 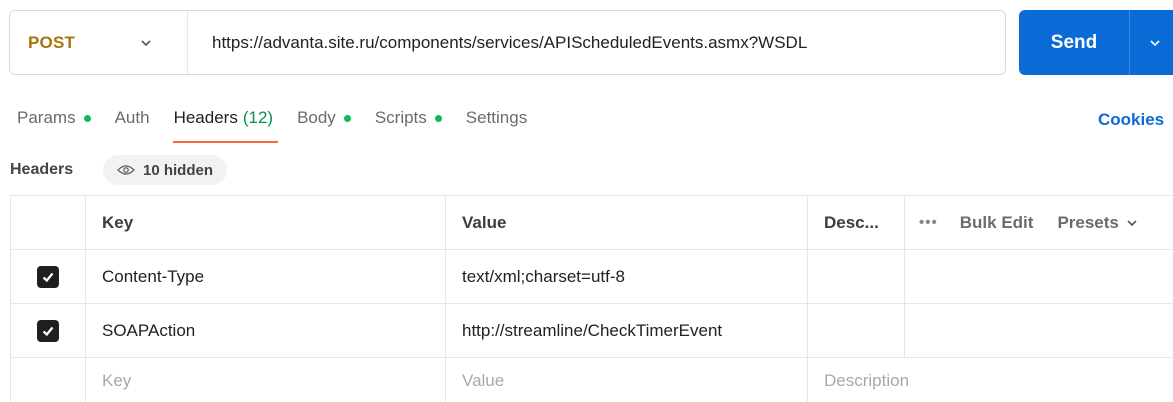 What do you see at coordinates (99, 42) in the screenshot?
I see `method-select: POST` at bounding box center [99, 42].